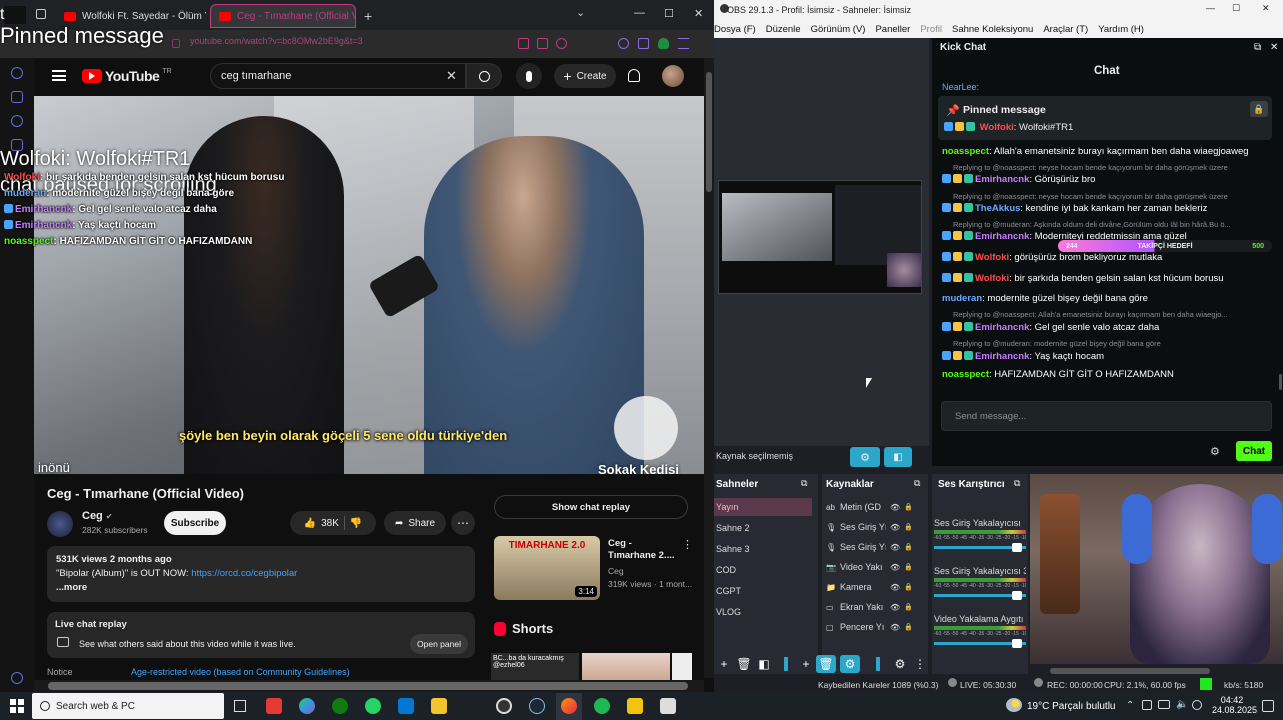 The width and height of the screenshot is (1283, 720). What do you see at coordinates (1130, 671) in the screenshot?
I see `mixer-horizontal-scroll` at bounding box center [1130, 671].